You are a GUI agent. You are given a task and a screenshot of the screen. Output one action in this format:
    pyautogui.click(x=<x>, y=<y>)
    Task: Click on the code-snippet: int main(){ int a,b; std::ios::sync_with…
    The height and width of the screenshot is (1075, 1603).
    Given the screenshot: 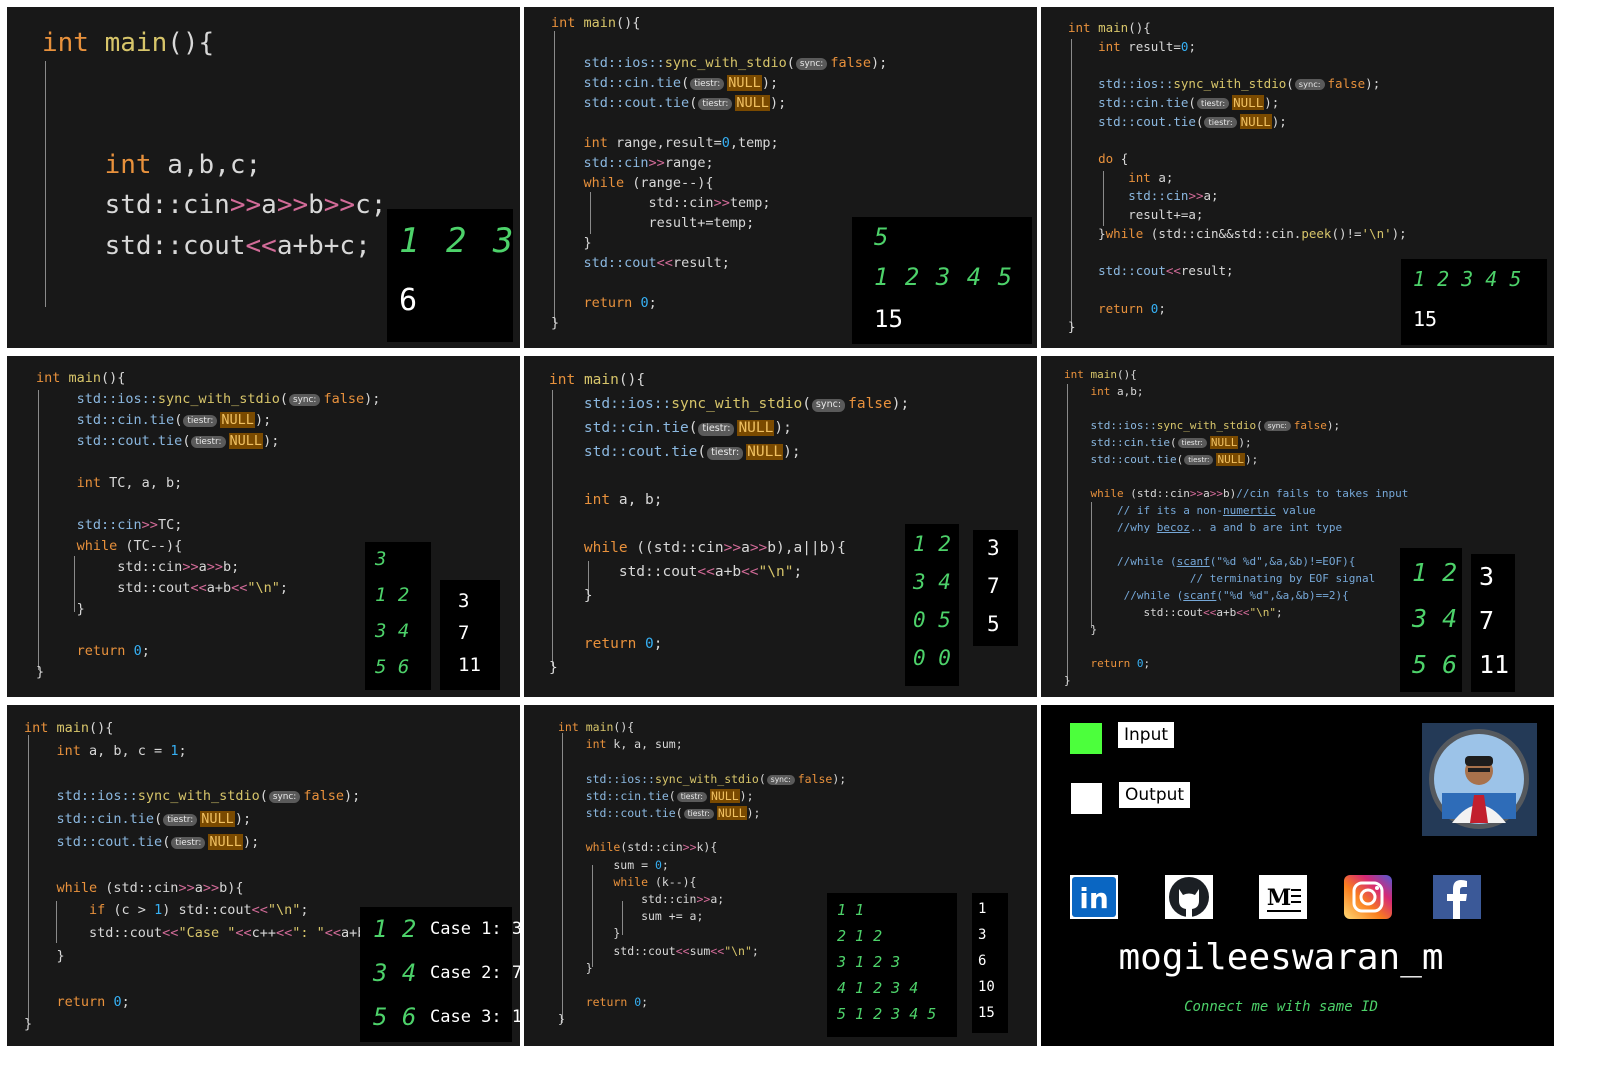 What is the action you would take?
    pyautogui.click(x=1236, y=527)
    